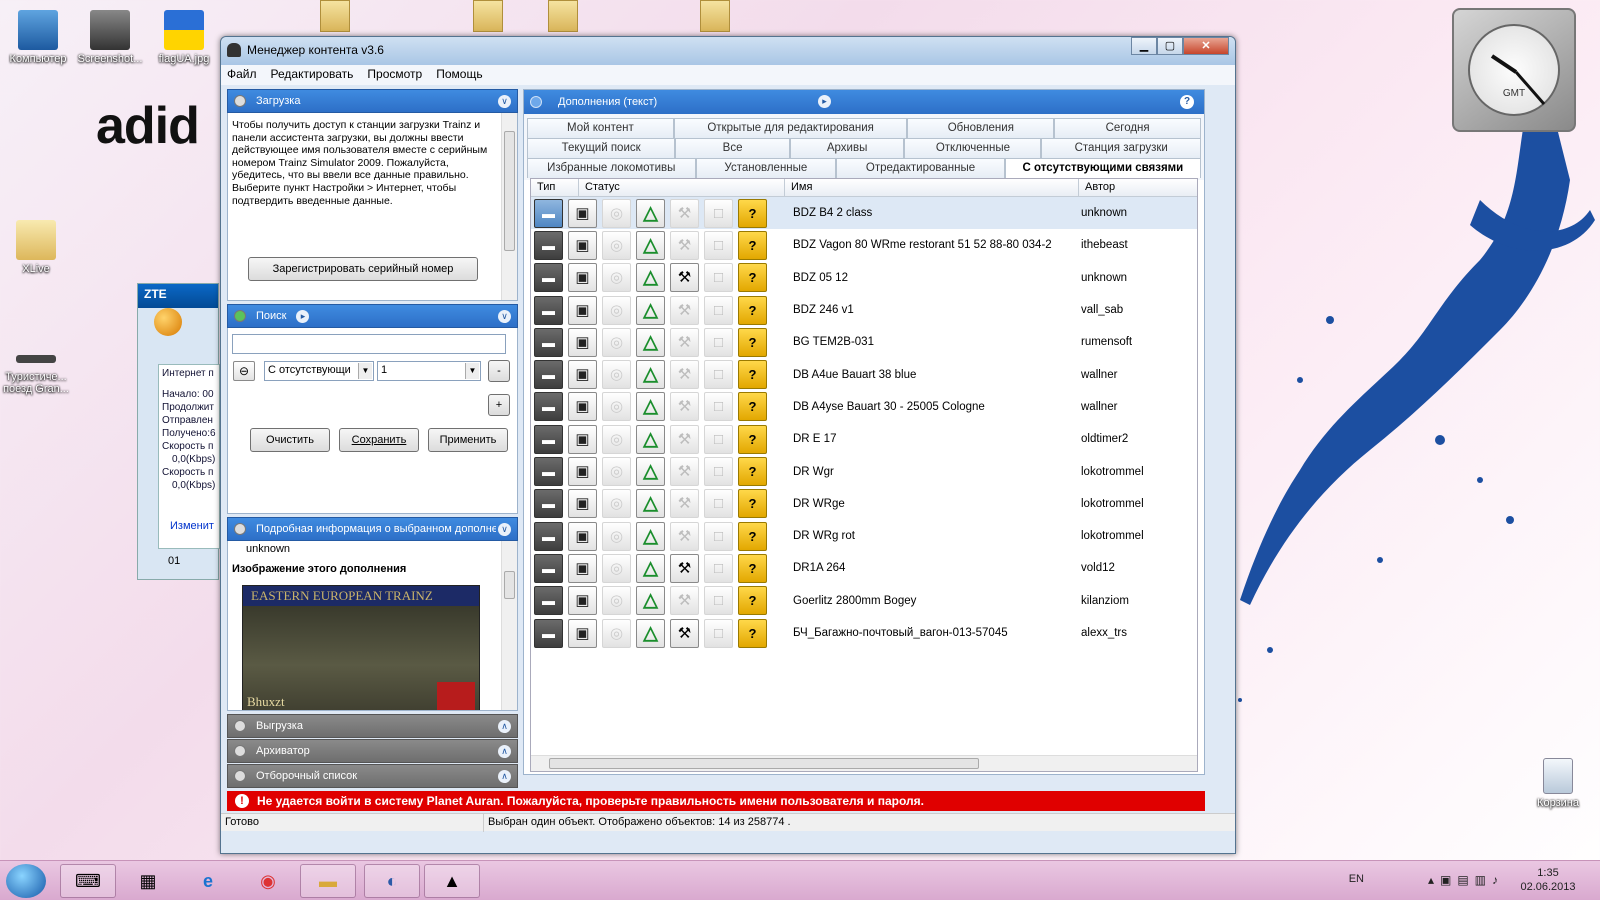  What do you see at coordinates (504, 316) in the screenshot?
I see `chevron-down-icon: ∨` at bounding box center [504, 316].